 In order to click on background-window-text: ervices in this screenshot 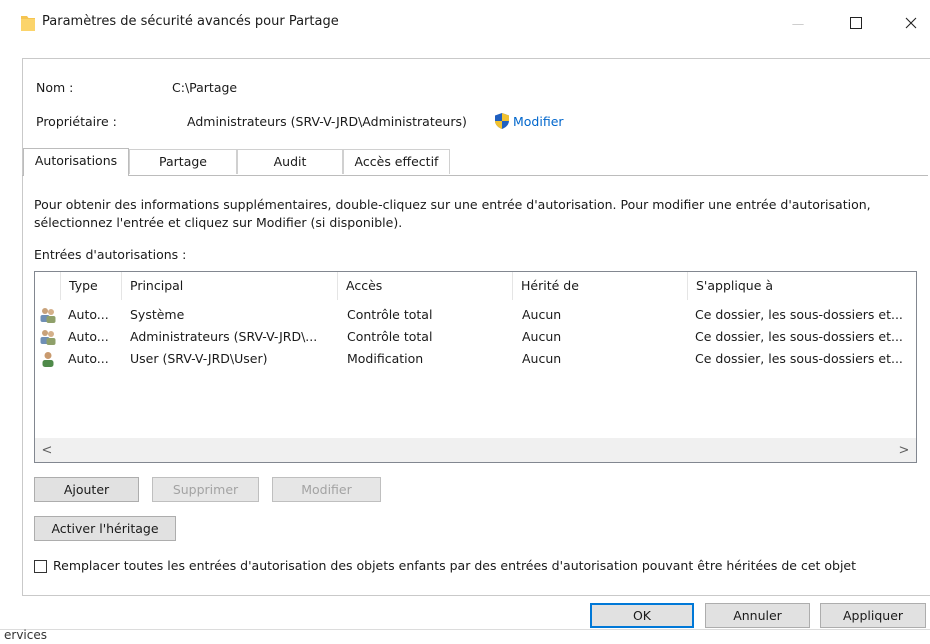, I will do `click(25, 635)`.